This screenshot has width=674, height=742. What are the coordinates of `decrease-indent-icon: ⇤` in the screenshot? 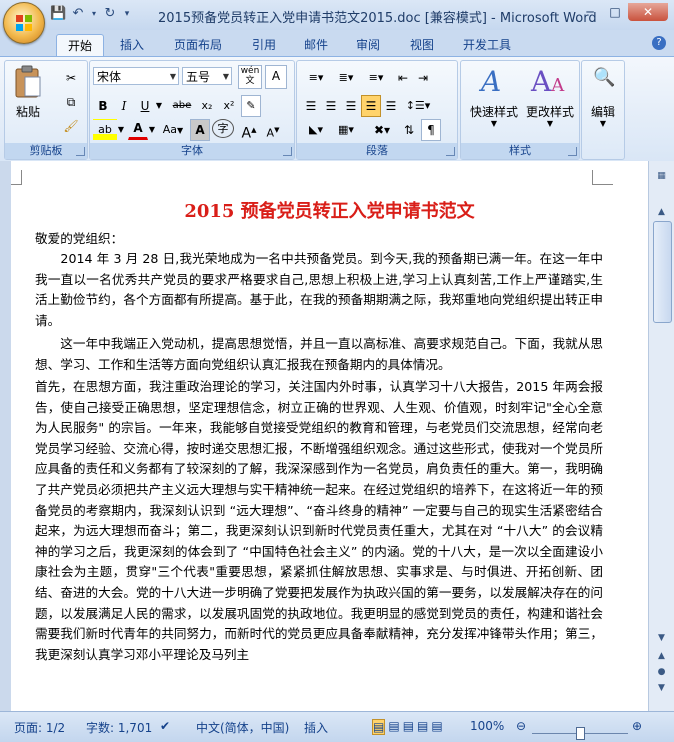 It's located at (403, 78).